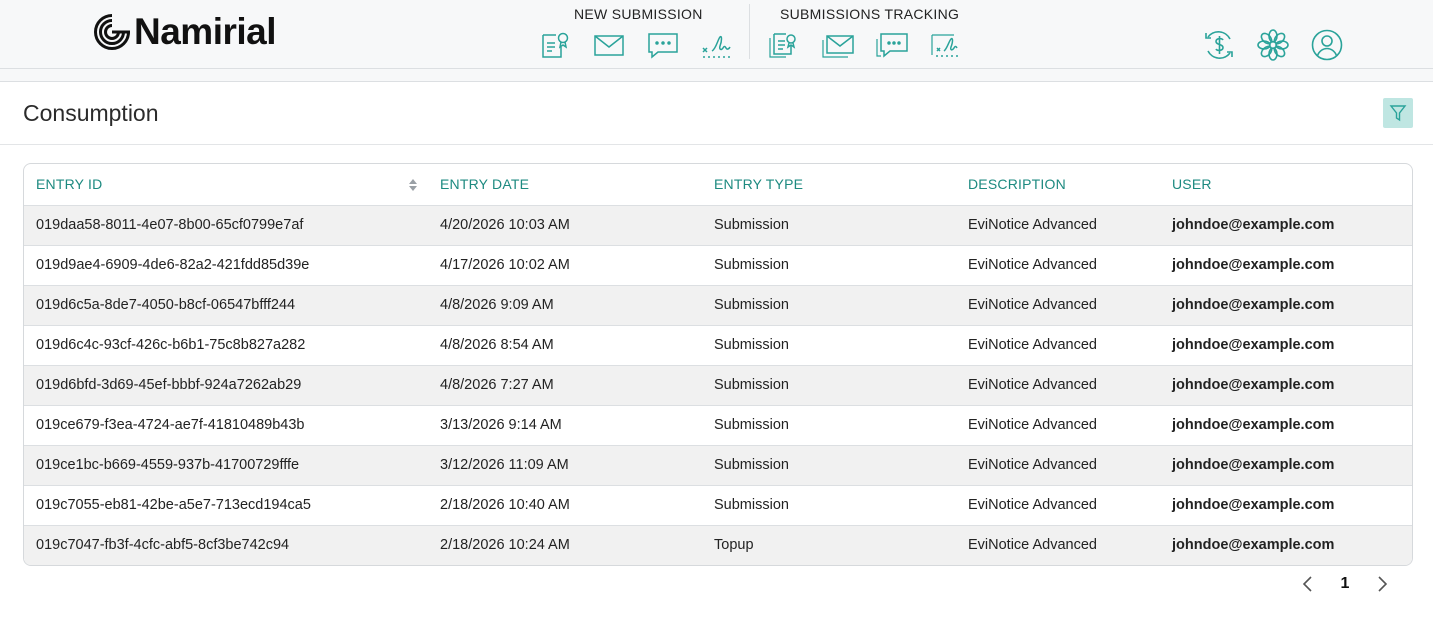 The height and width of the screenshot is (622, 1433). Describe the element at coordinates (716, 75) in the screenshot. I see `sub-header-strip` at that location.